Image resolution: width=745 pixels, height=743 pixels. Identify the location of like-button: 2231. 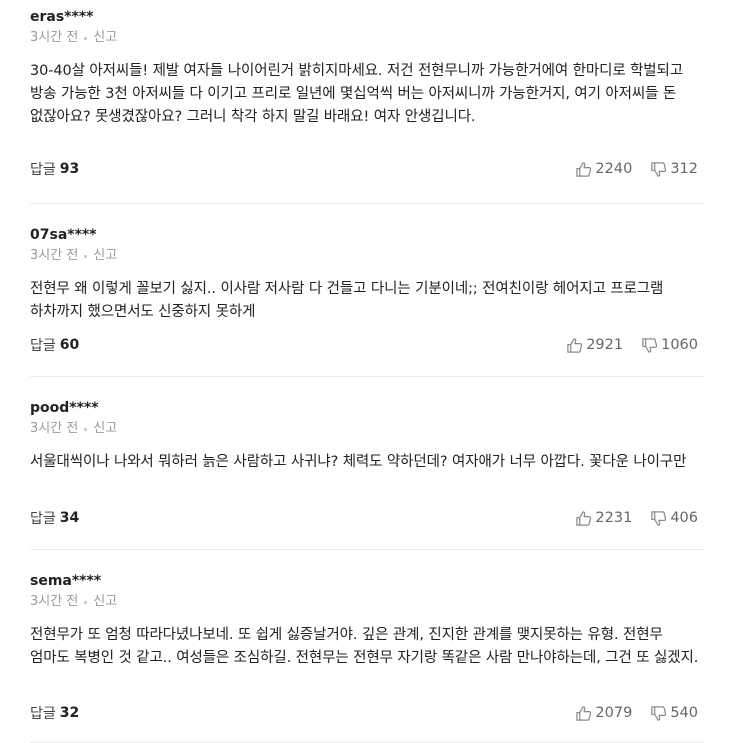
(603, 518).